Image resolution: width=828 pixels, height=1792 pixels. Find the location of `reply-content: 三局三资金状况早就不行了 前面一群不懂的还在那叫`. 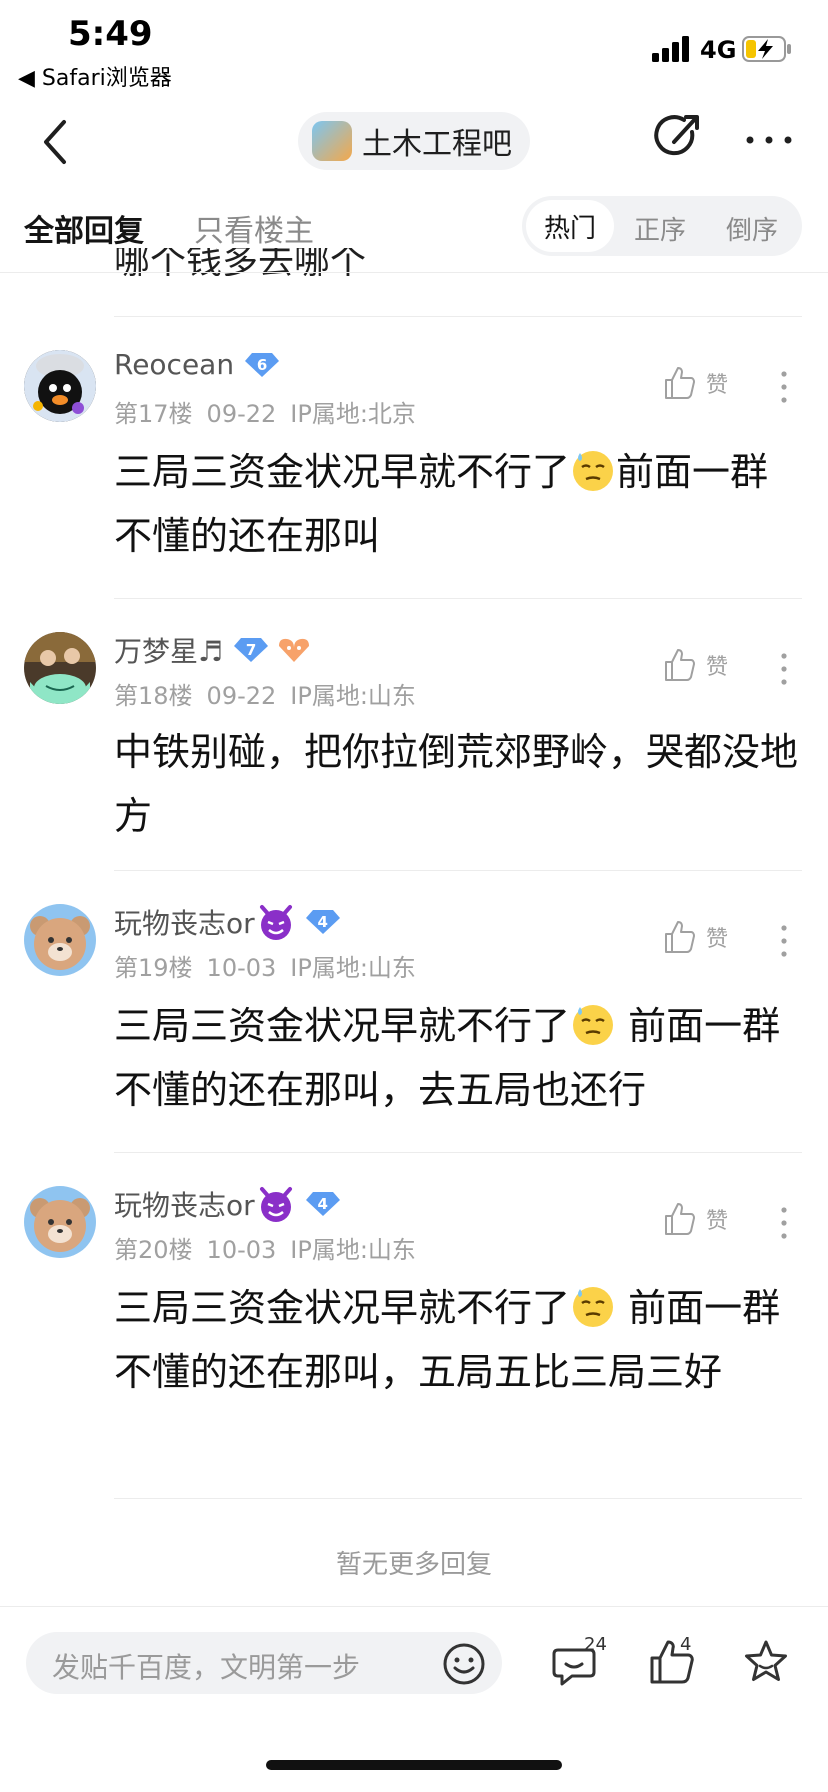

reply-content: 三局三资金状况早就不行了 前面一群不懂的还在那叫 is located at coordinates (459, 504).